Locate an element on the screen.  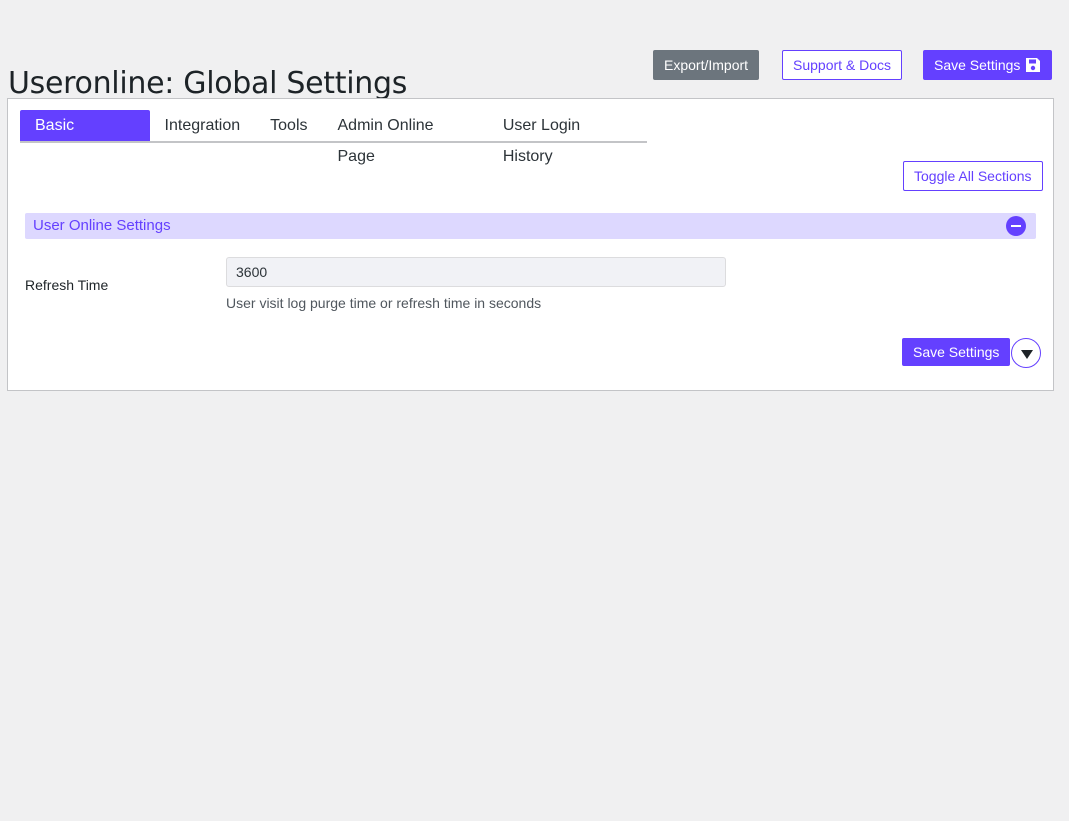
tab-admin-online-page: Admin Online Page is located at coordinates (405, 137).